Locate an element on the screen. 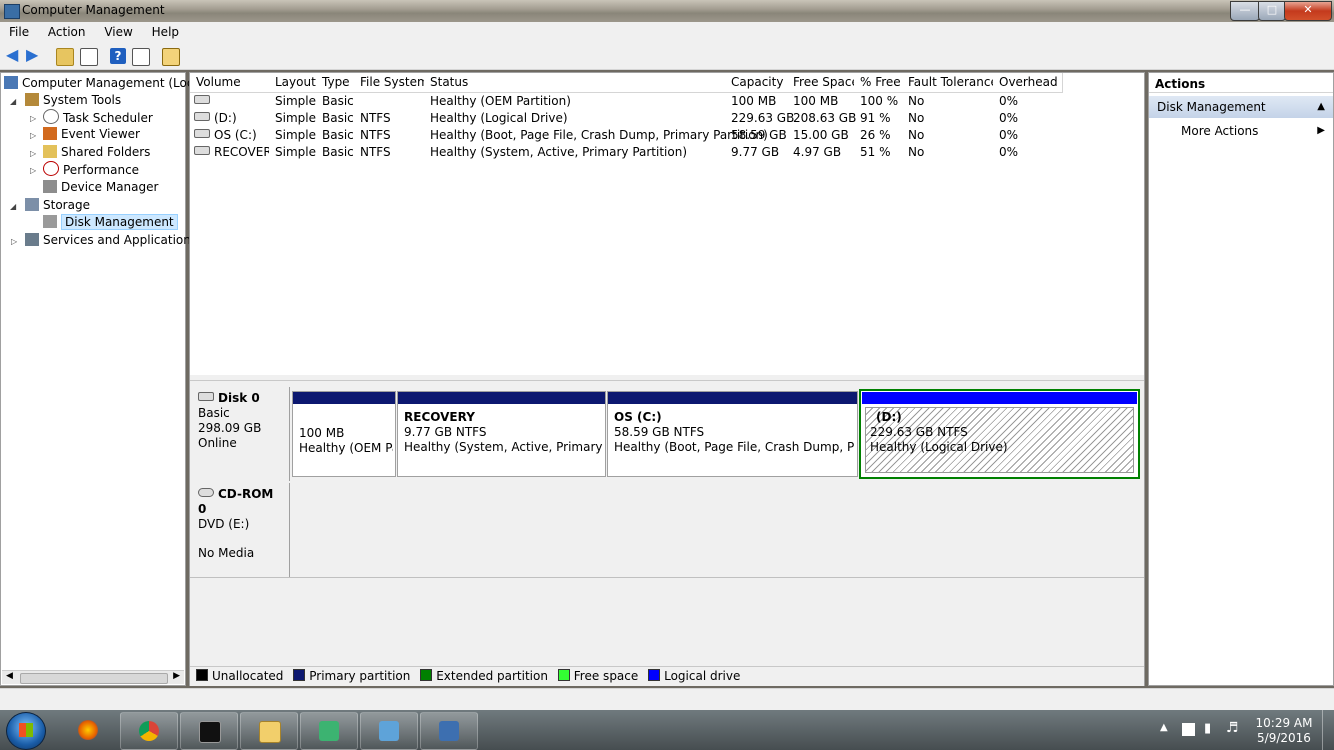  column-header-volume: Volume is located at coordinates (233, 83).